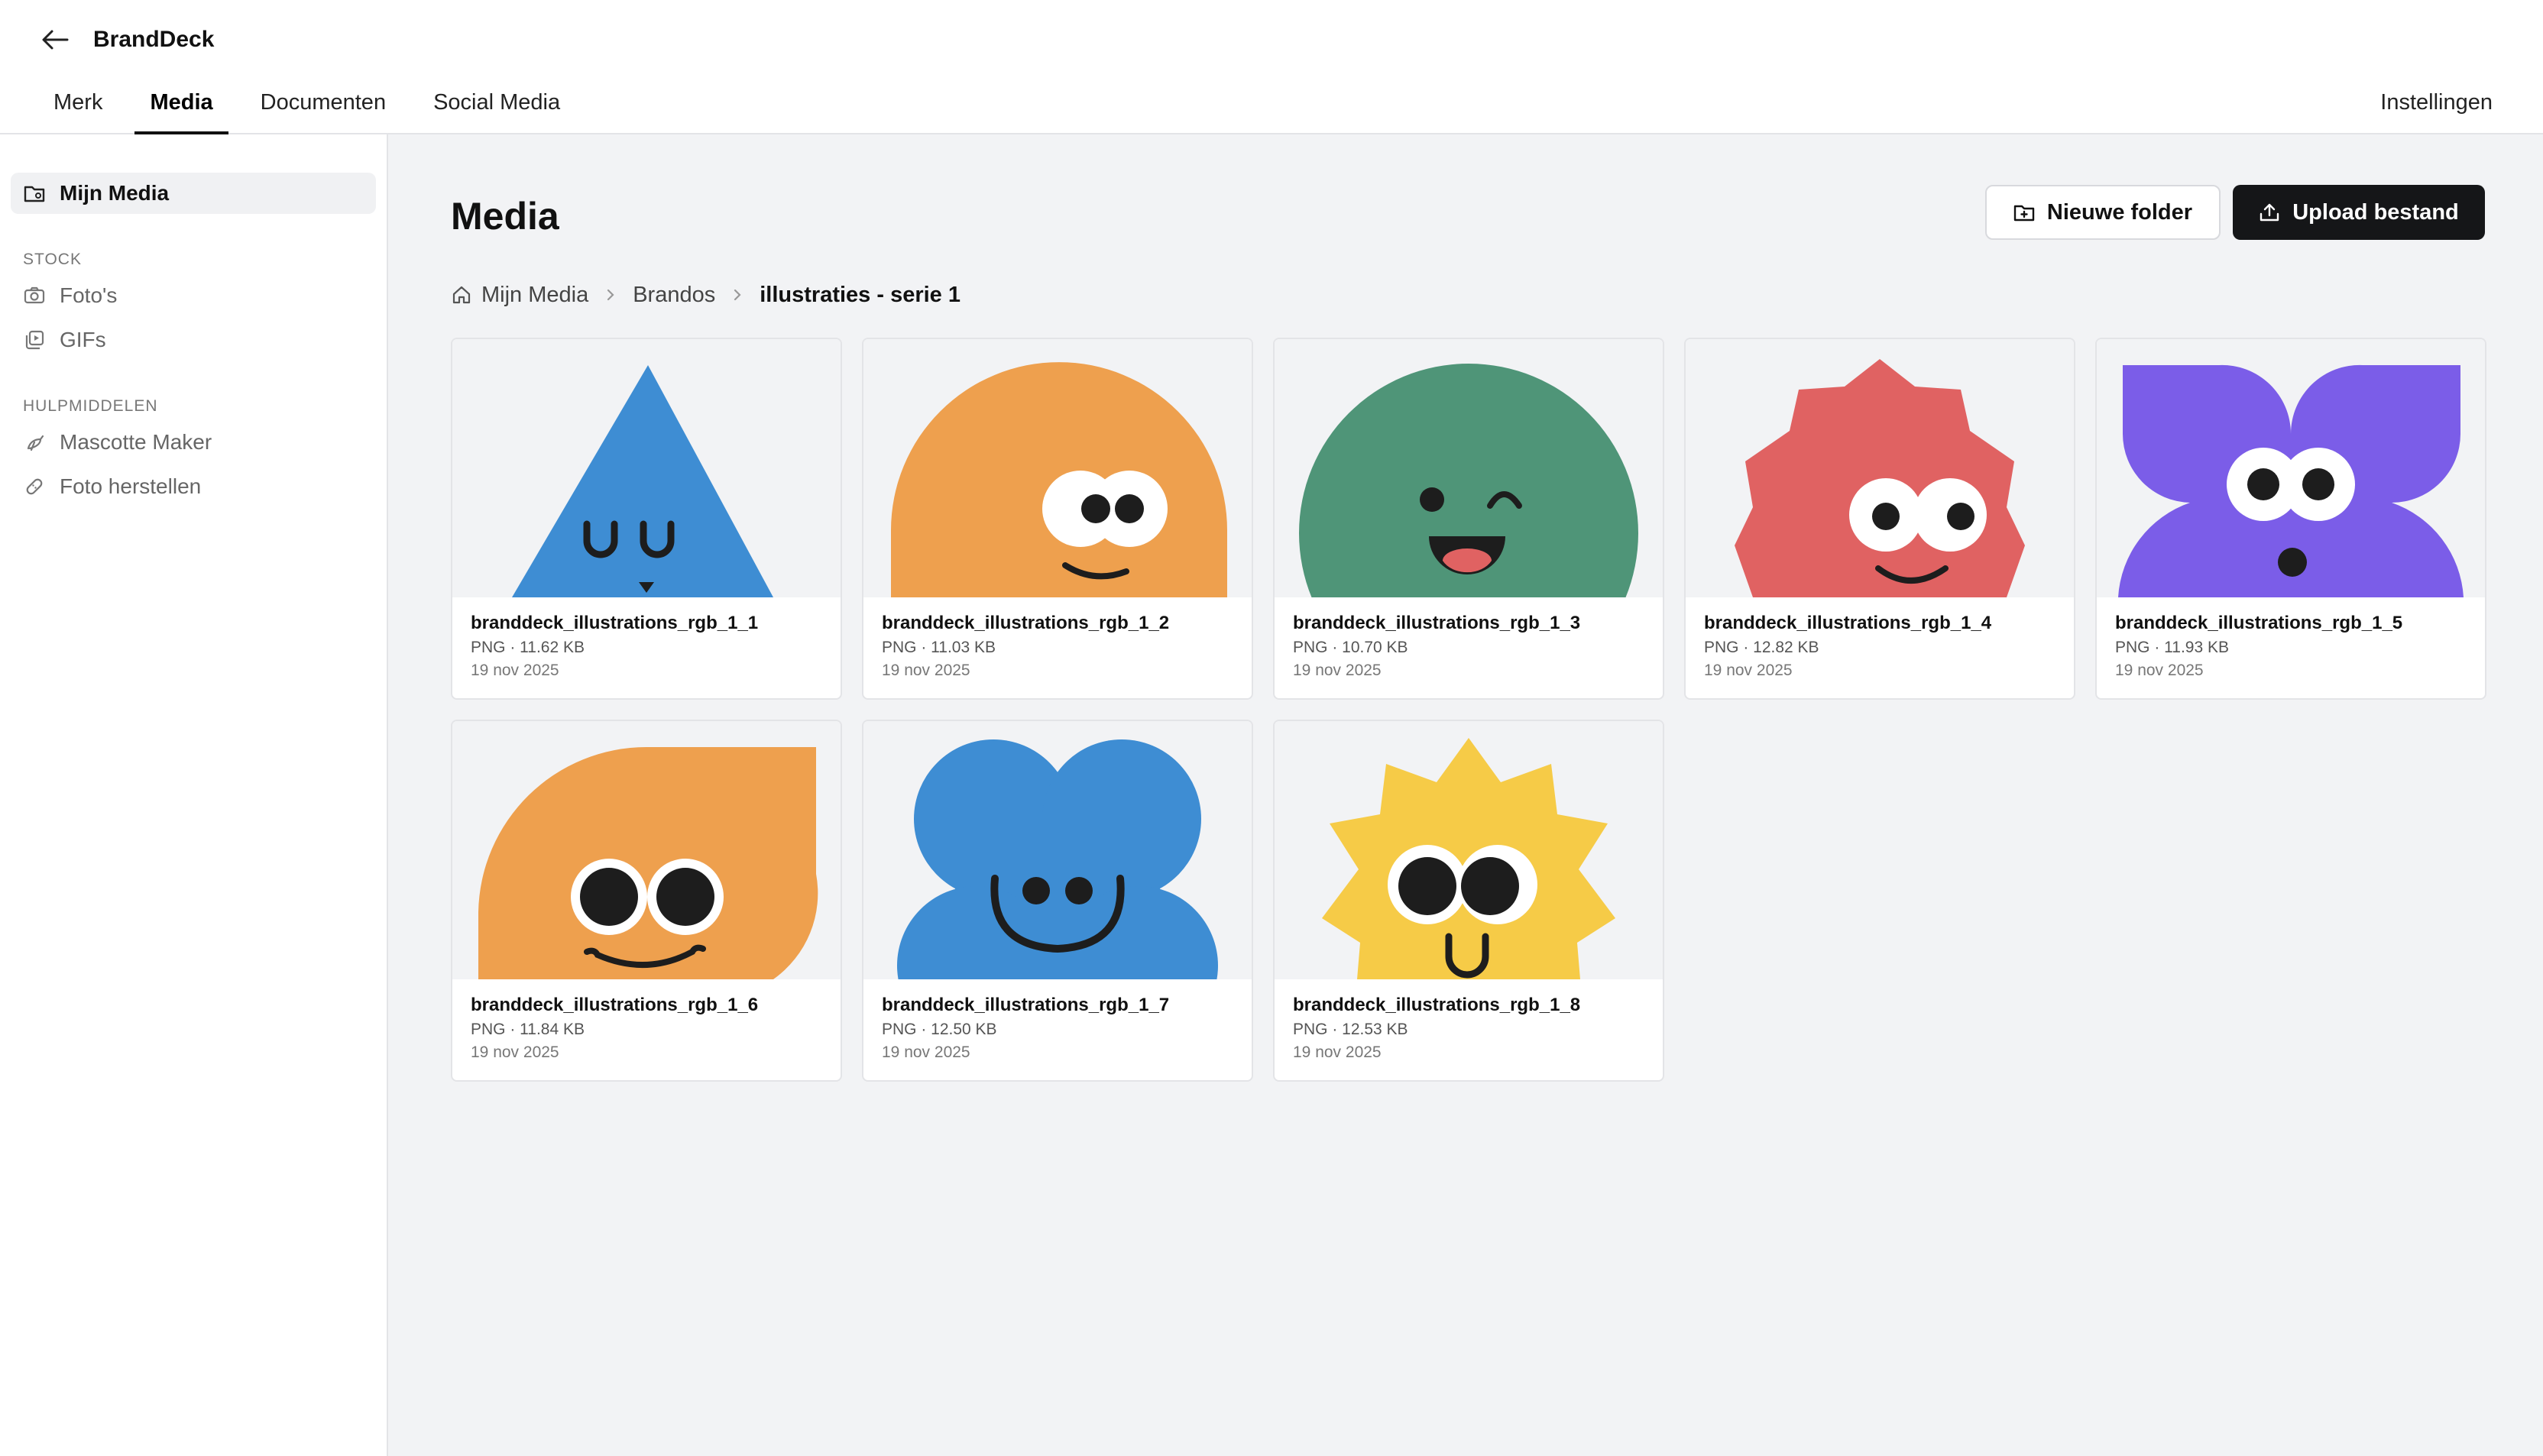  I want to click on tab-documenten: Documenten, so click(323, 110).